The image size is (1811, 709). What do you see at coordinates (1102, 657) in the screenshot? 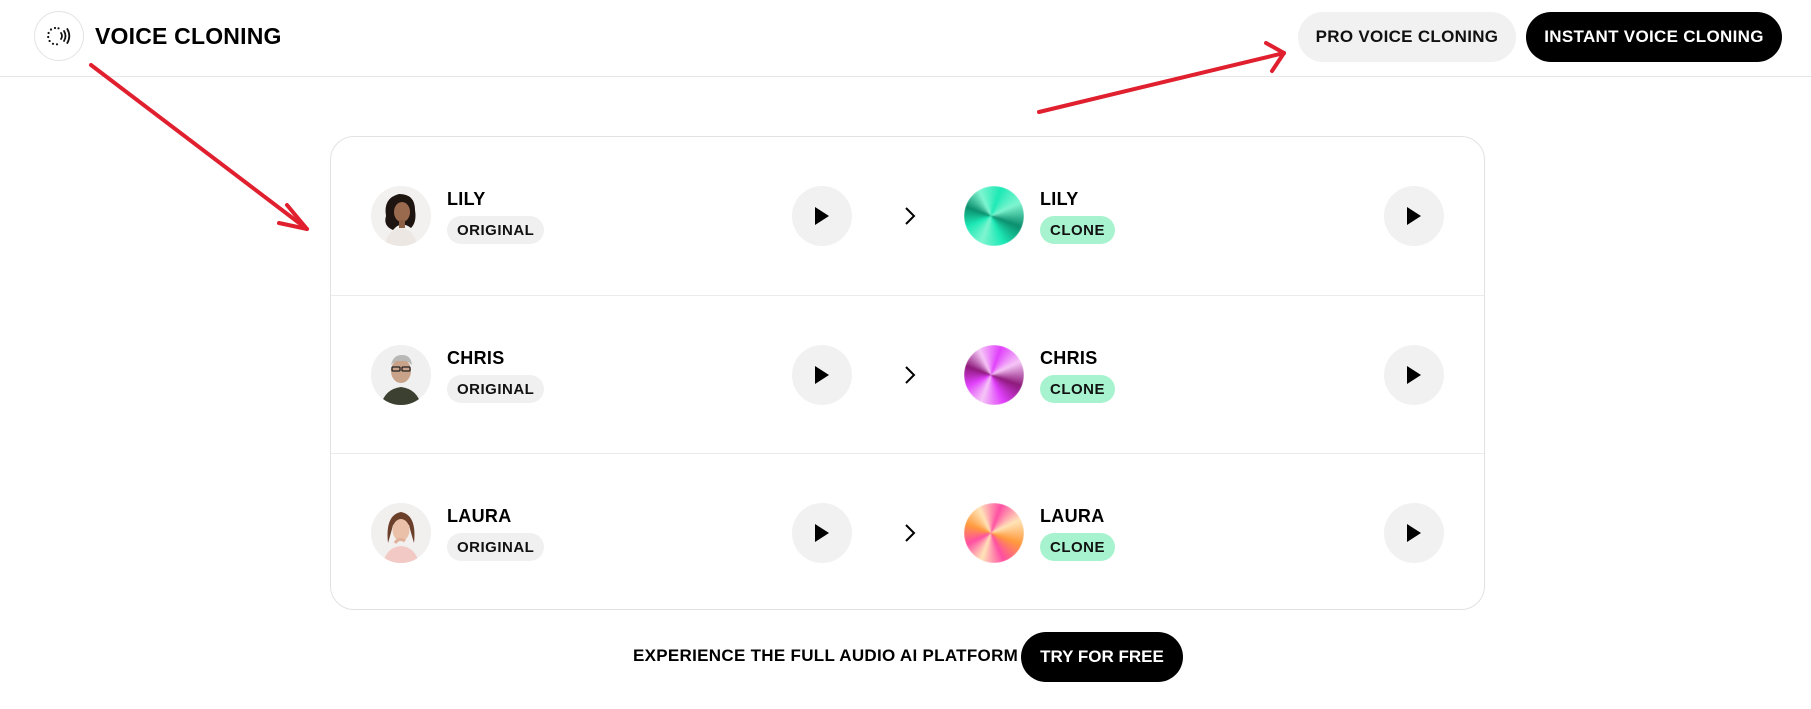
I see `try-for-free-button: TRY FOR FREE` at bounding box center [1102, 657].